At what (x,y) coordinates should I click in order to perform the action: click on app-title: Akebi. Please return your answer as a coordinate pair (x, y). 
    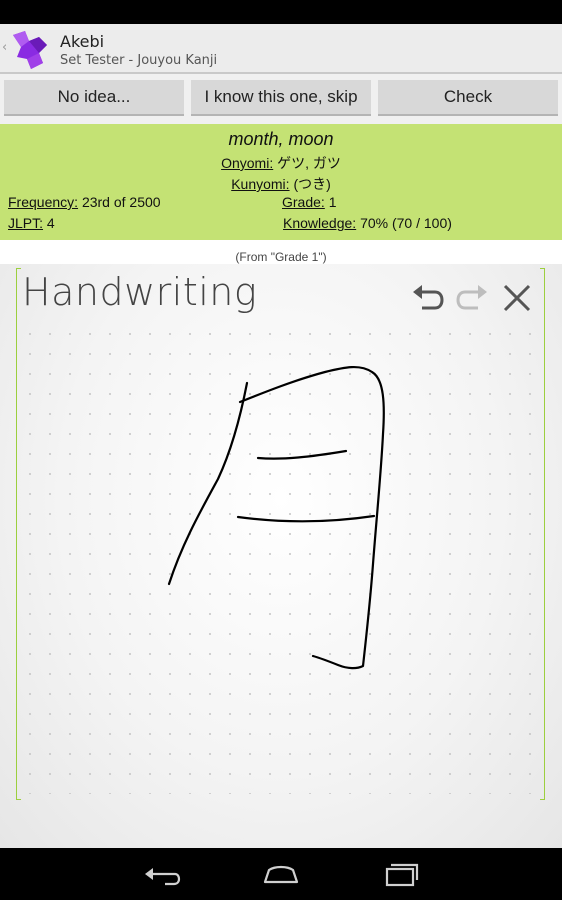
    Looking at the image, I should click on (82, 41).